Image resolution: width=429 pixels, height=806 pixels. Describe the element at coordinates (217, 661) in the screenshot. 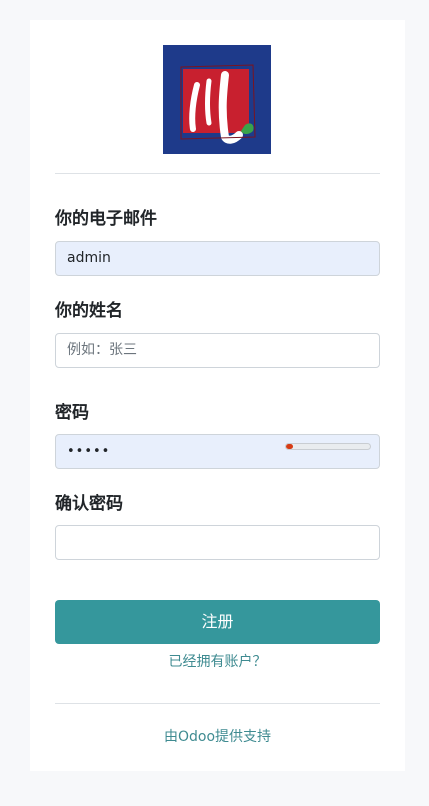

I see `login-link: 已经拥有账户？` at that location.